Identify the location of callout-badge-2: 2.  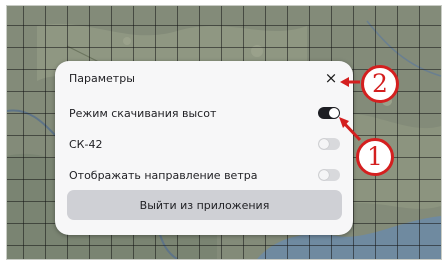
(380, 84).